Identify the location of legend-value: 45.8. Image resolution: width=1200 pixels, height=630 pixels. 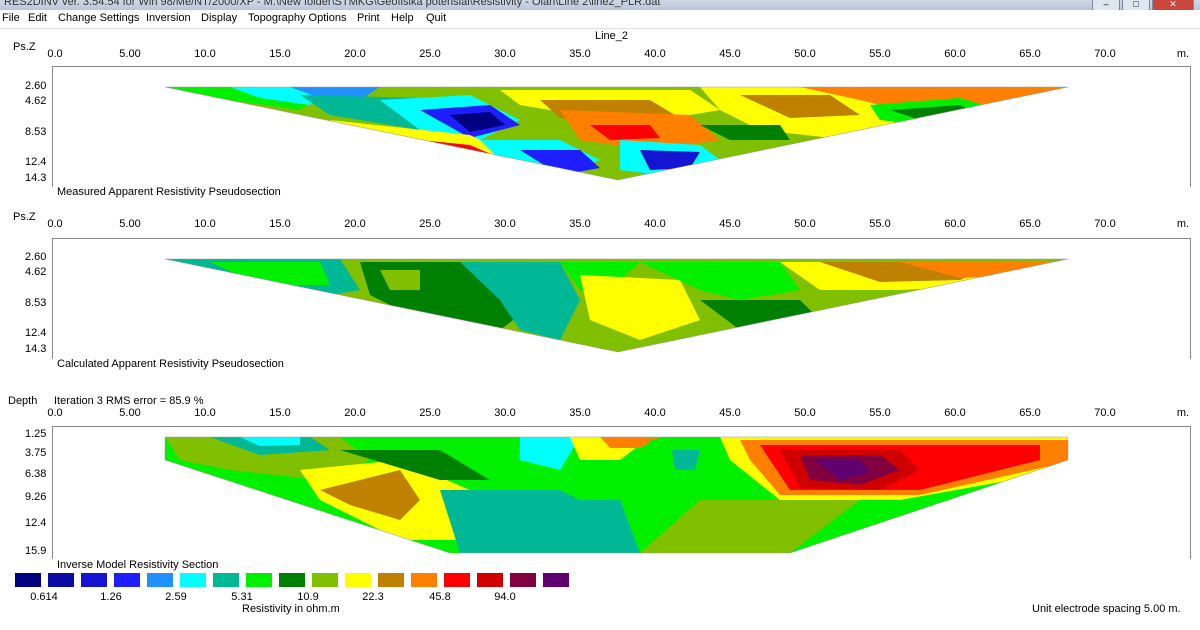
(440, 597).